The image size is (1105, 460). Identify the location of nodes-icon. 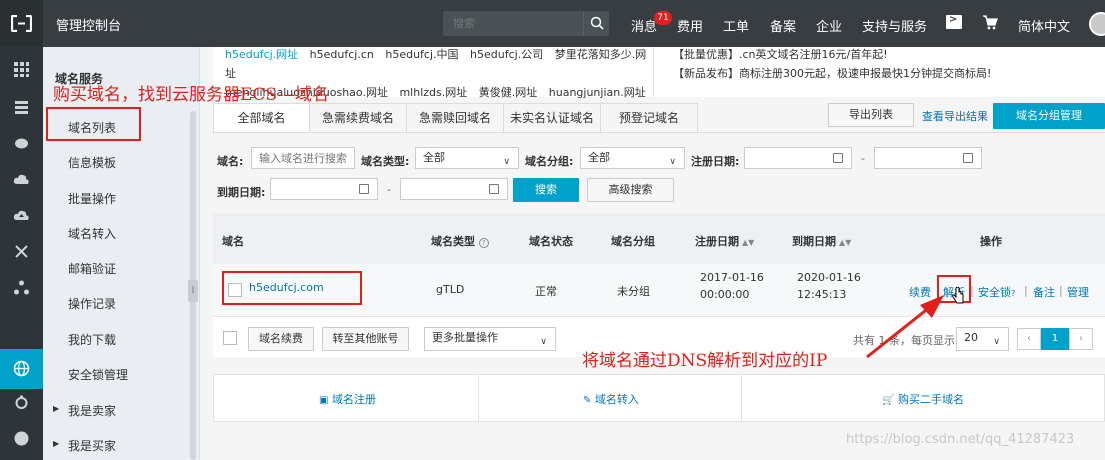
(21, 287).